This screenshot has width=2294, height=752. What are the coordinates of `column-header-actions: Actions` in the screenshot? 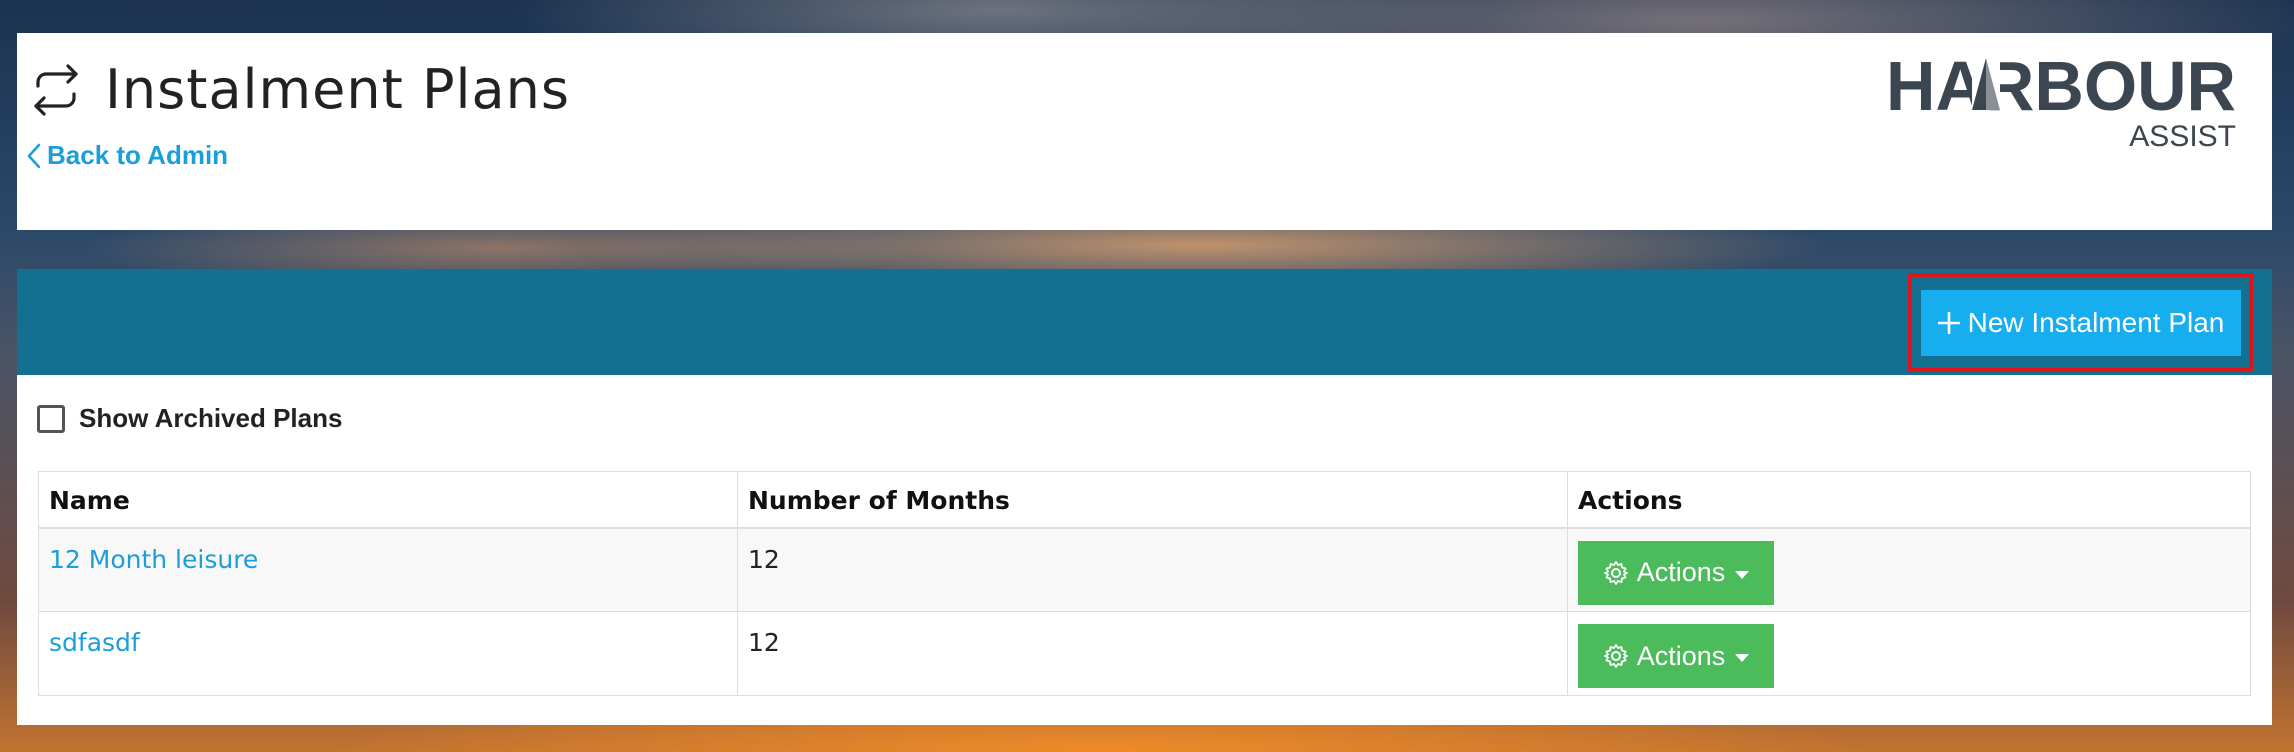 It's located at (1909, 500).